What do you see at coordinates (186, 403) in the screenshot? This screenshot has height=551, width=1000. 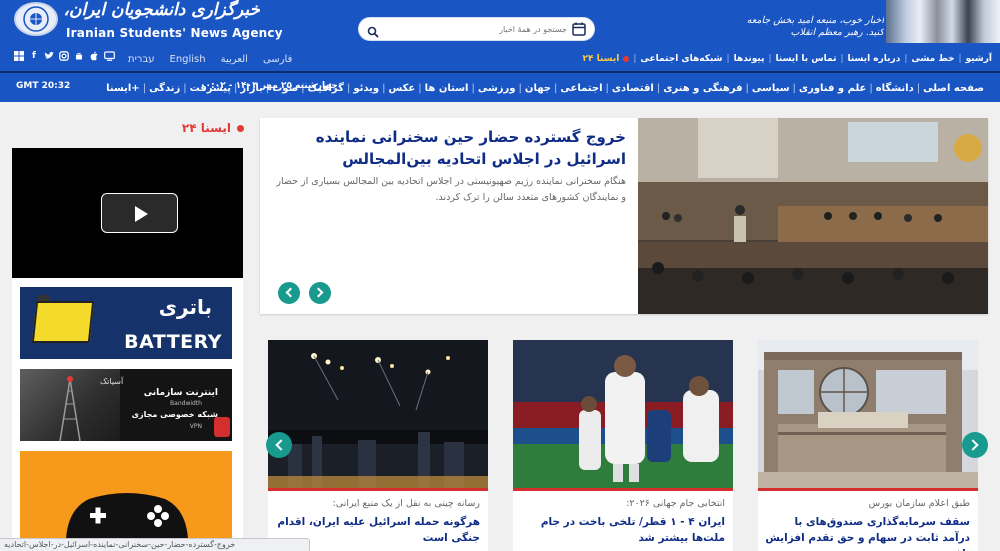 I see `internet-ad-sub1: Bandwidth` at bounding box center [186, 403].